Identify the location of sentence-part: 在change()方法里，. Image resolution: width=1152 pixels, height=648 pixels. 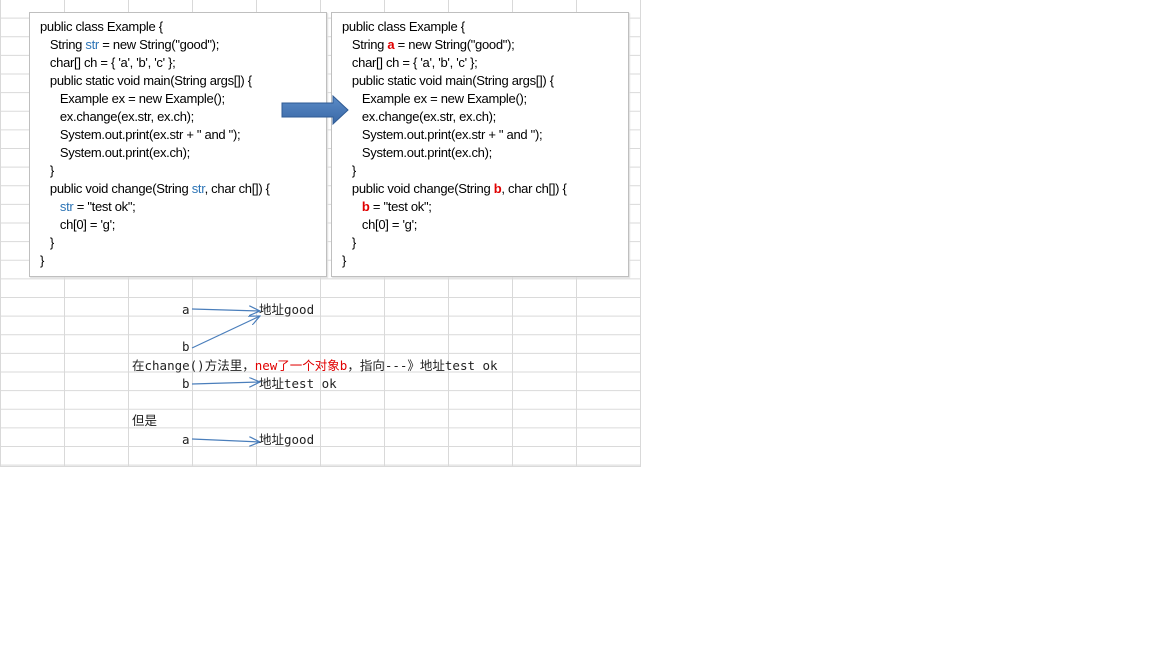
(193, 365).